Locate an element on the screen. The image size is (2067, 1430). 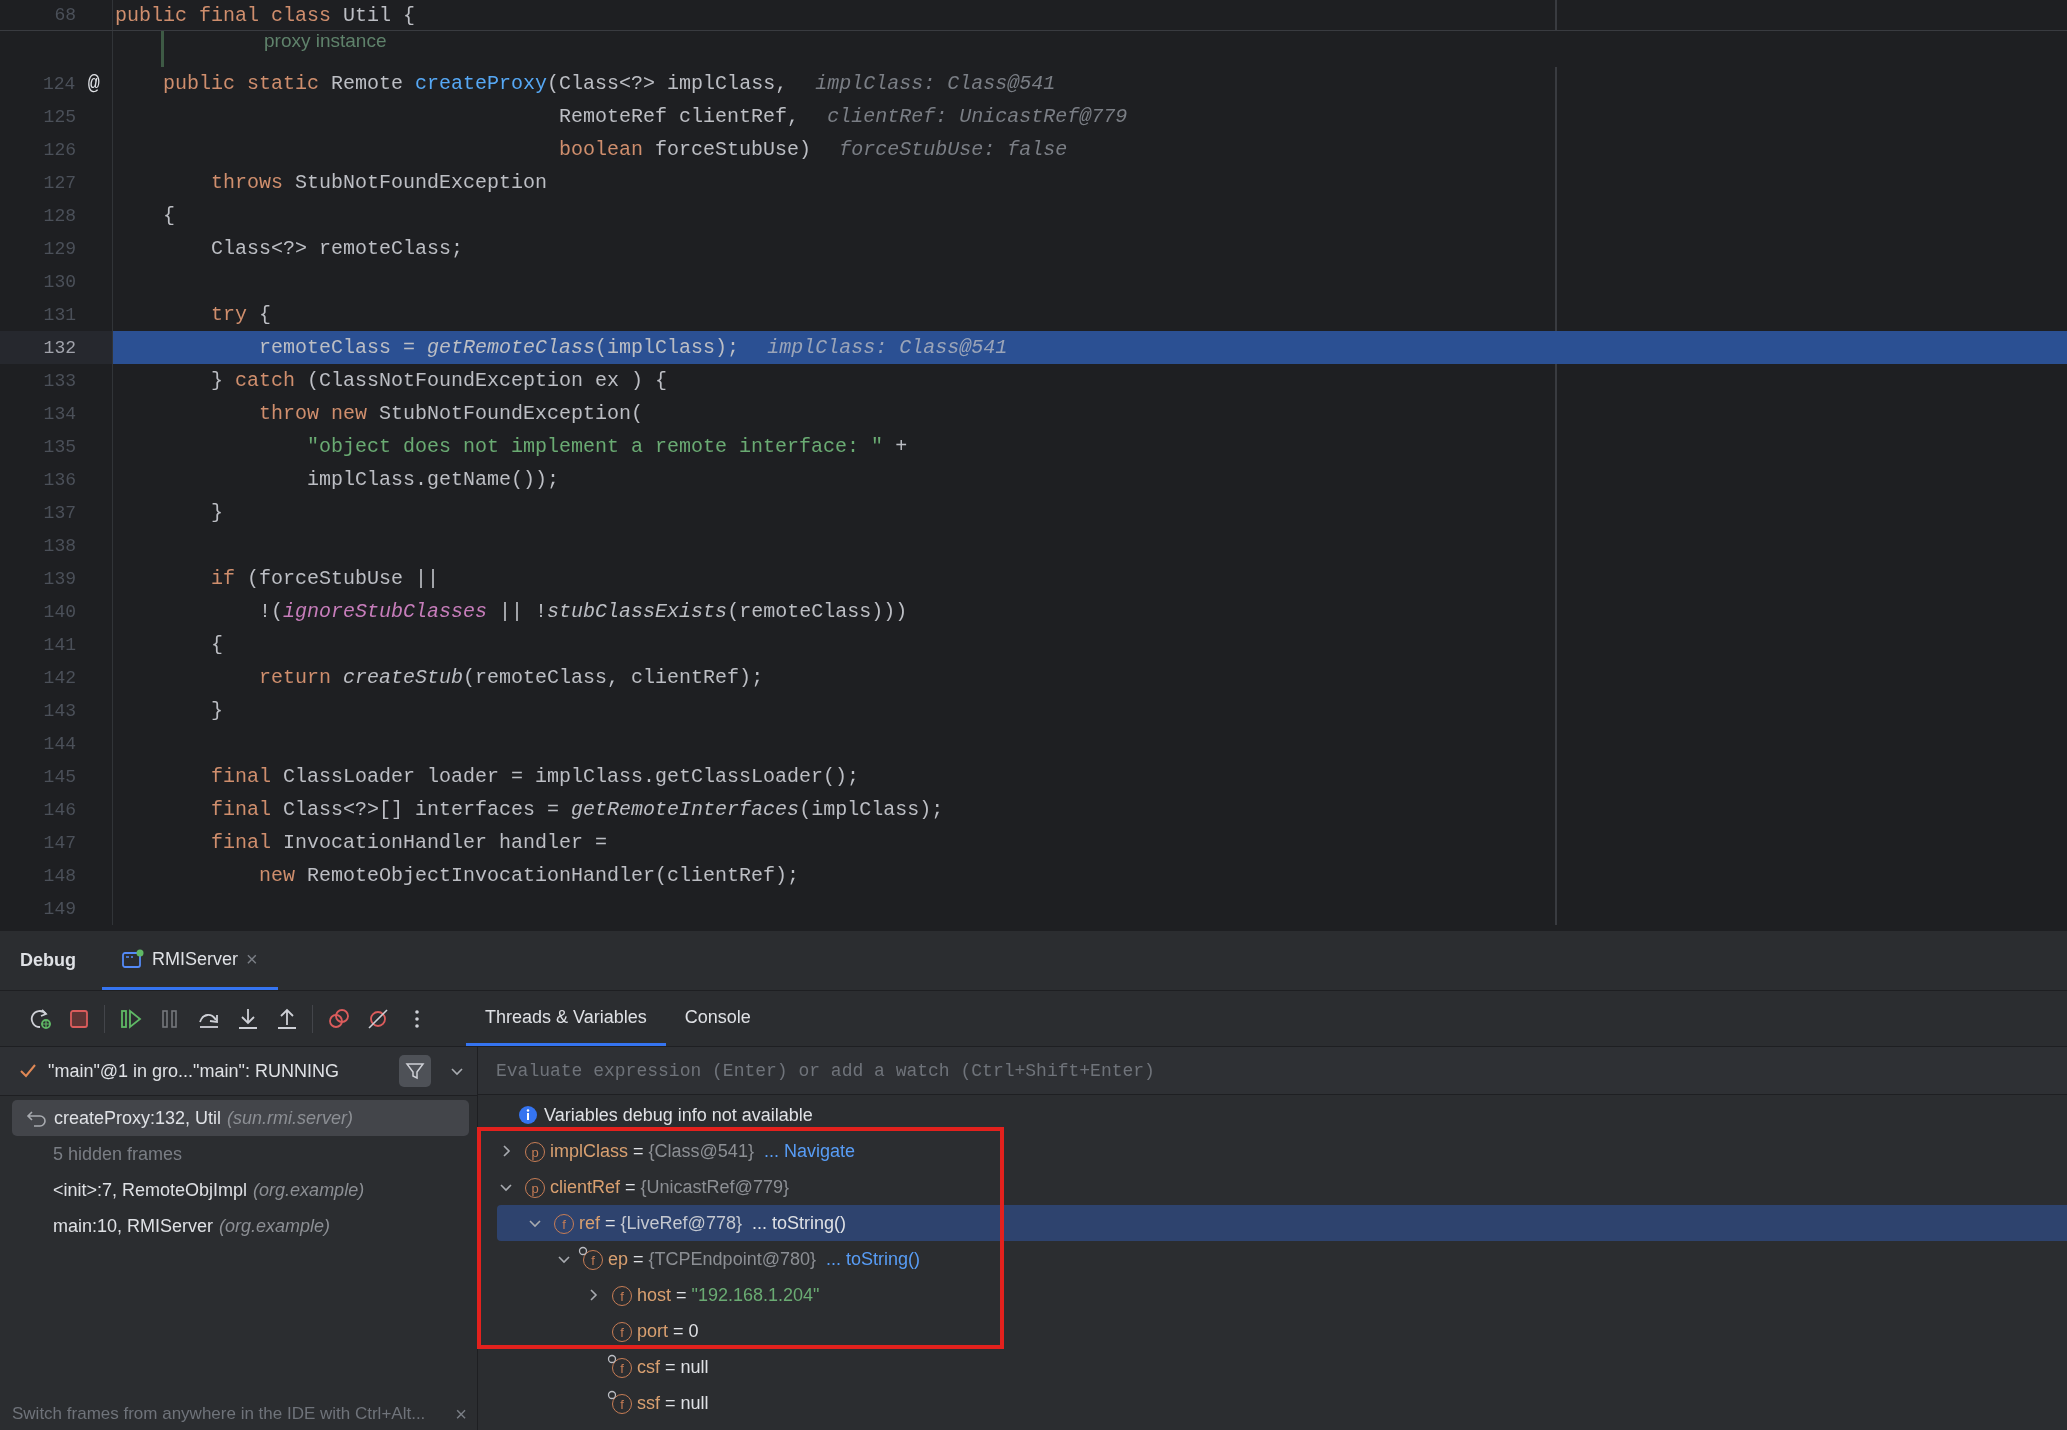
code-line: implClass.getName()); is located at coordinates (433, 479).